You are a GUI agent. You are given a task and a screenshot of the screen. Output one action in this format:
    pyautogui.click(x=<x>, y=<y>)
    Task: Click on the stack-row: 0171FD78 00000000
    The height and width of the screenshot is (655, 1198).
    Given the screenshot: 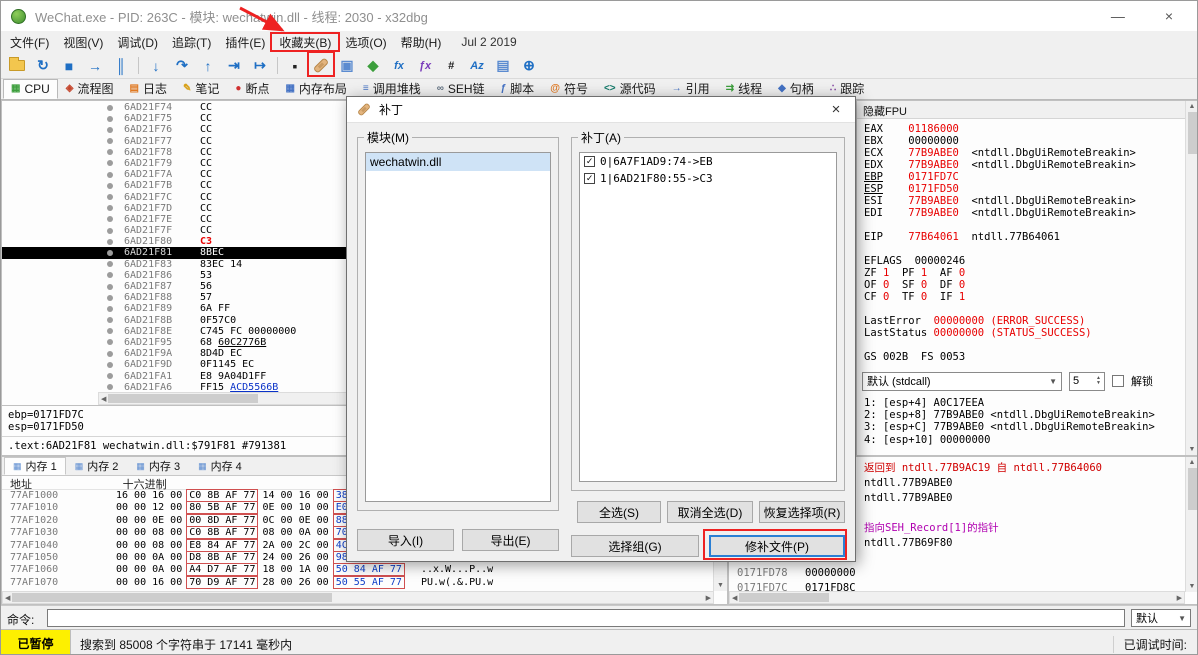 What is the action you would take?
    pyautogui.click(x=957, y=573)
    